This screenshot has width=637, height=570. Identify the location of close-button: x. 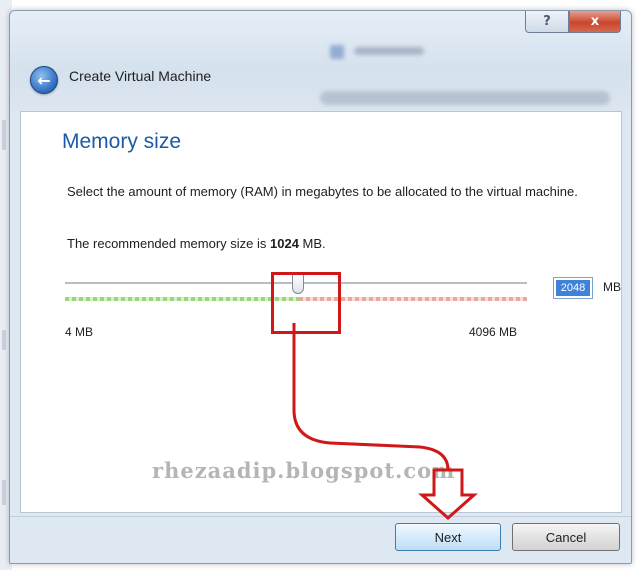
(595, 22).